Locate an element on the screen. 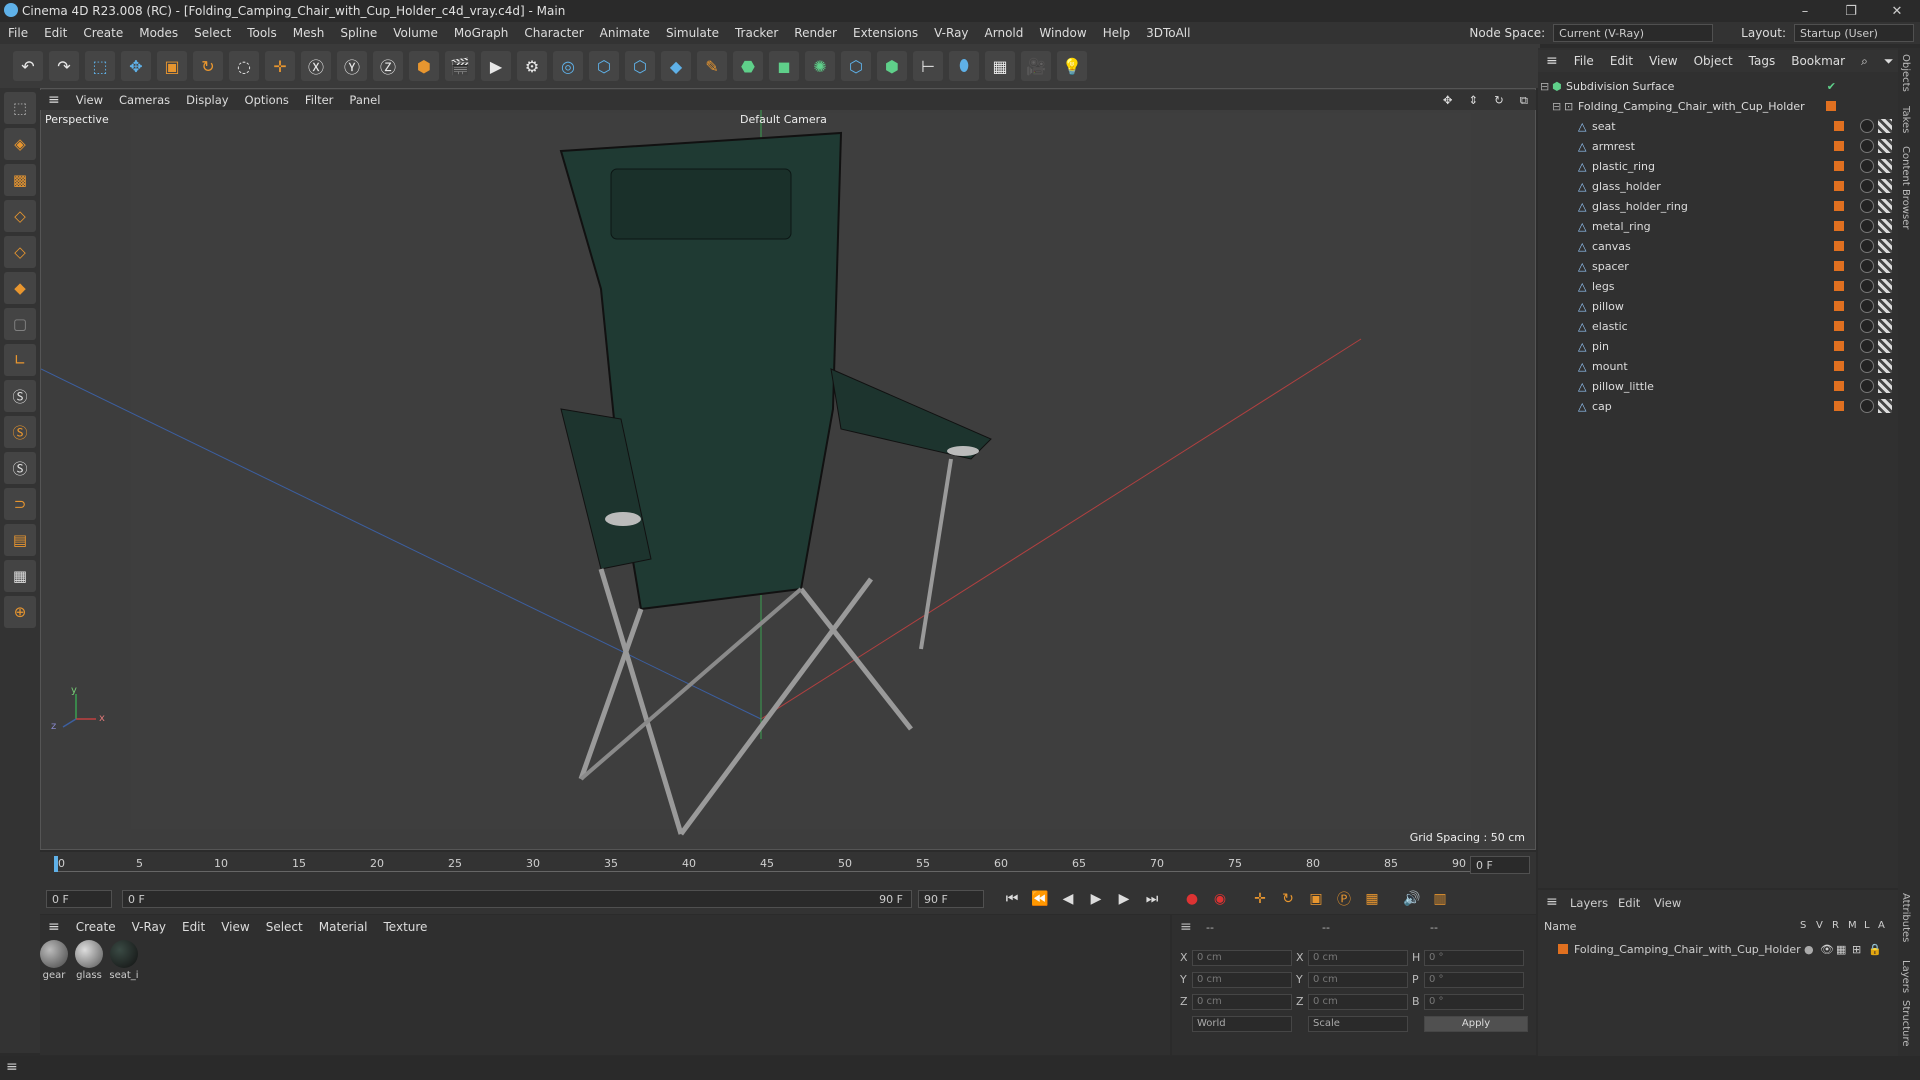 This screenshot has width=1920, height=1080. size-y-field: 0 cm is located at coordinates (1358, 980).